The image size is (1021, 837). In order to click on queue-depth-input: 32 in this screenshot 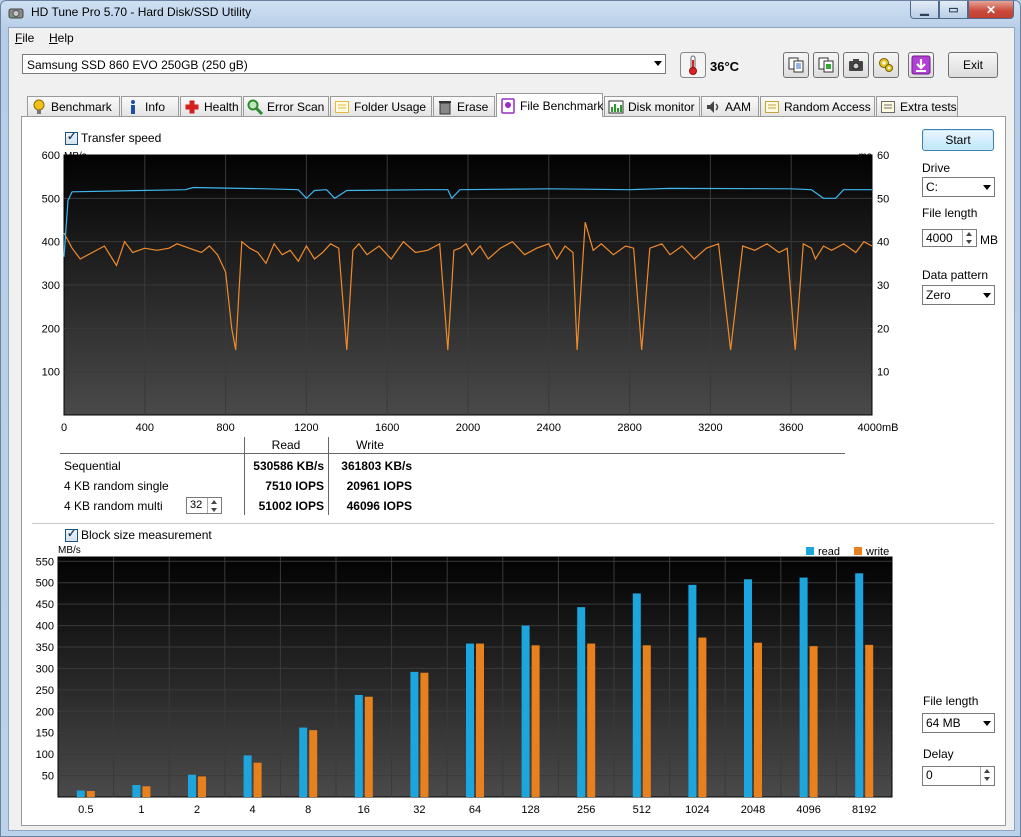, I will do `click(204, 505)`.